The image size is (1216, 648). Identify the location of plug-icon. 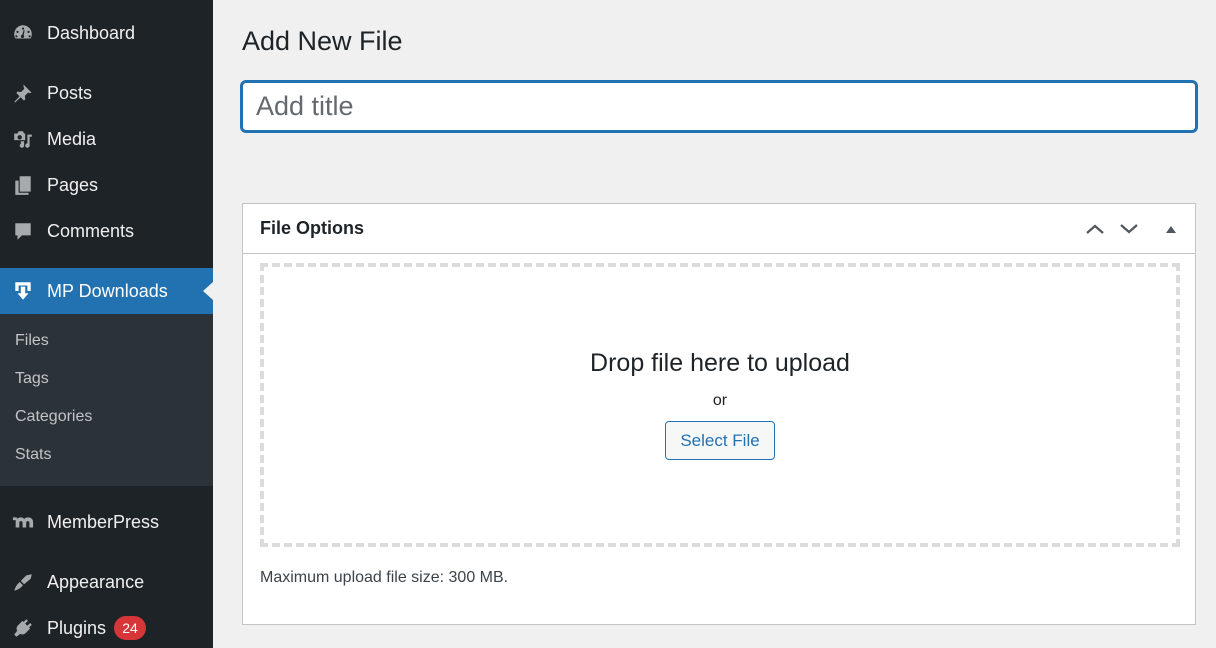
(23, 628).